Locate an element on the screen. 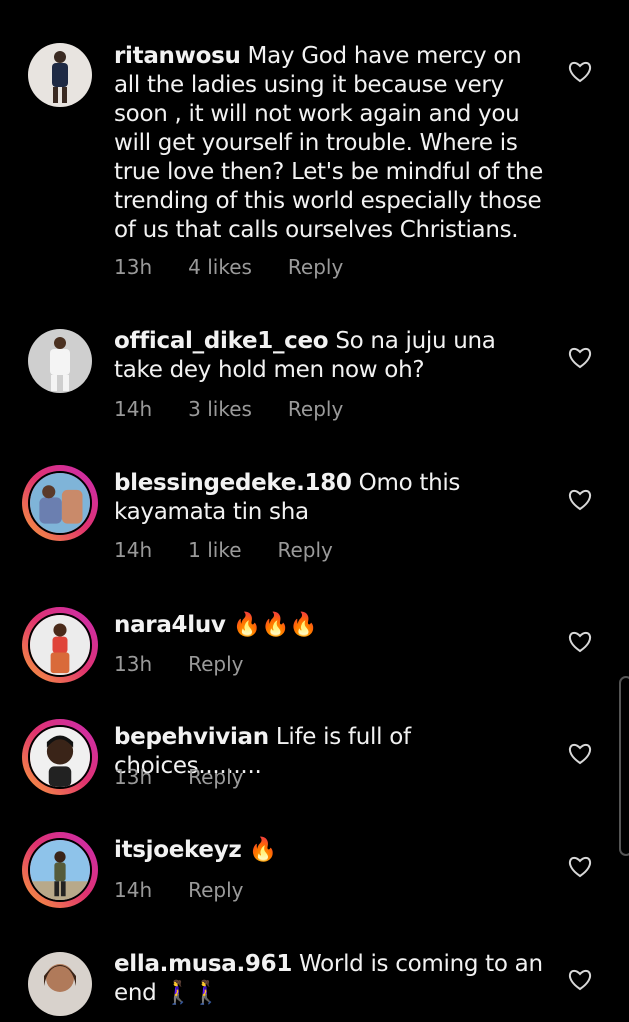  comment-likes: 1 like is located at coordinates (214, 550).